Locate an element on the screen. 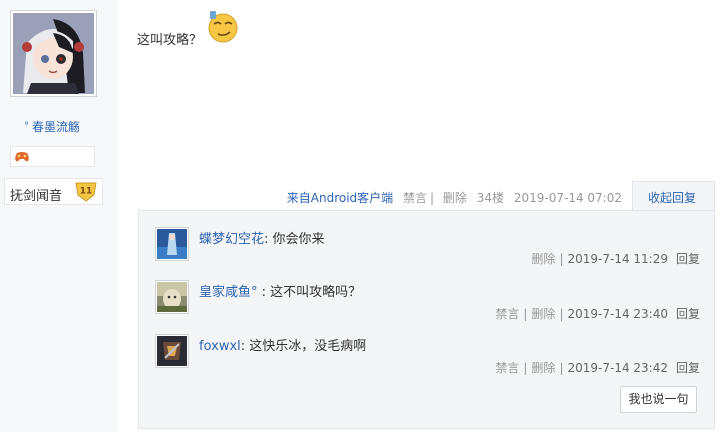  post-tail: 来自Android客户端 禁言 | 删除 34楼 2019-07-14 07:02 is located at coordinates (454, 197).